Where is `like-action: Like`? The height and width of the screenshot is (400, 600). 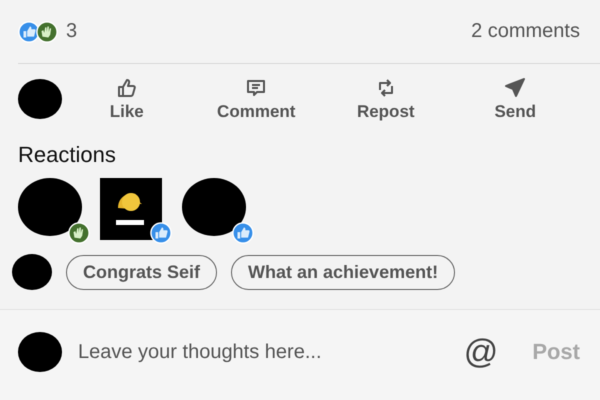
like-action: Like is located at coordinates (127, 99).